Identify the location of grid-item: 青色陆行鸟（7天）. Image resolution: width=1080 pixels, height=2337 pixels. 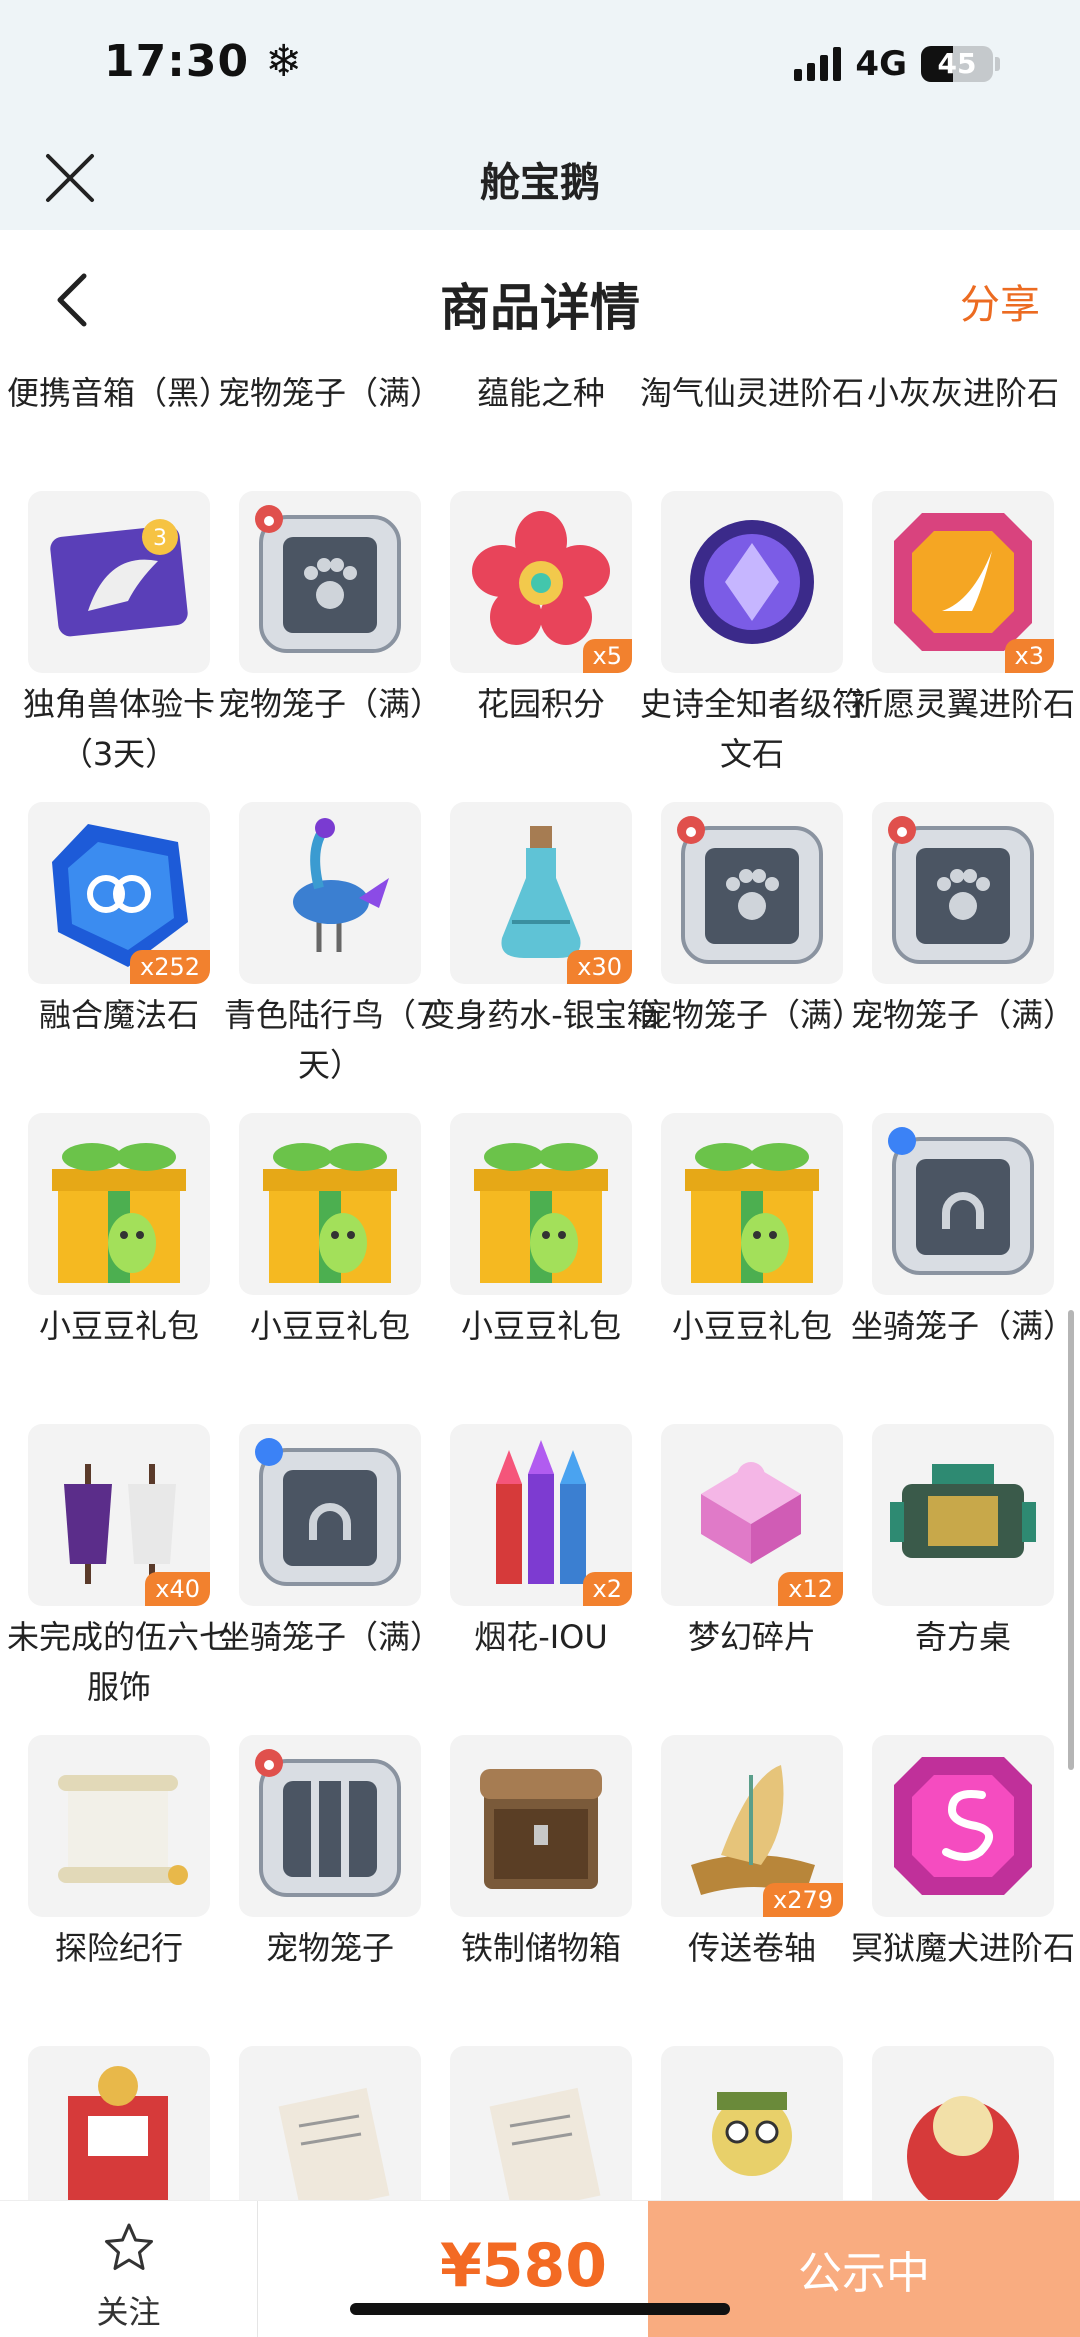
(328, 952).